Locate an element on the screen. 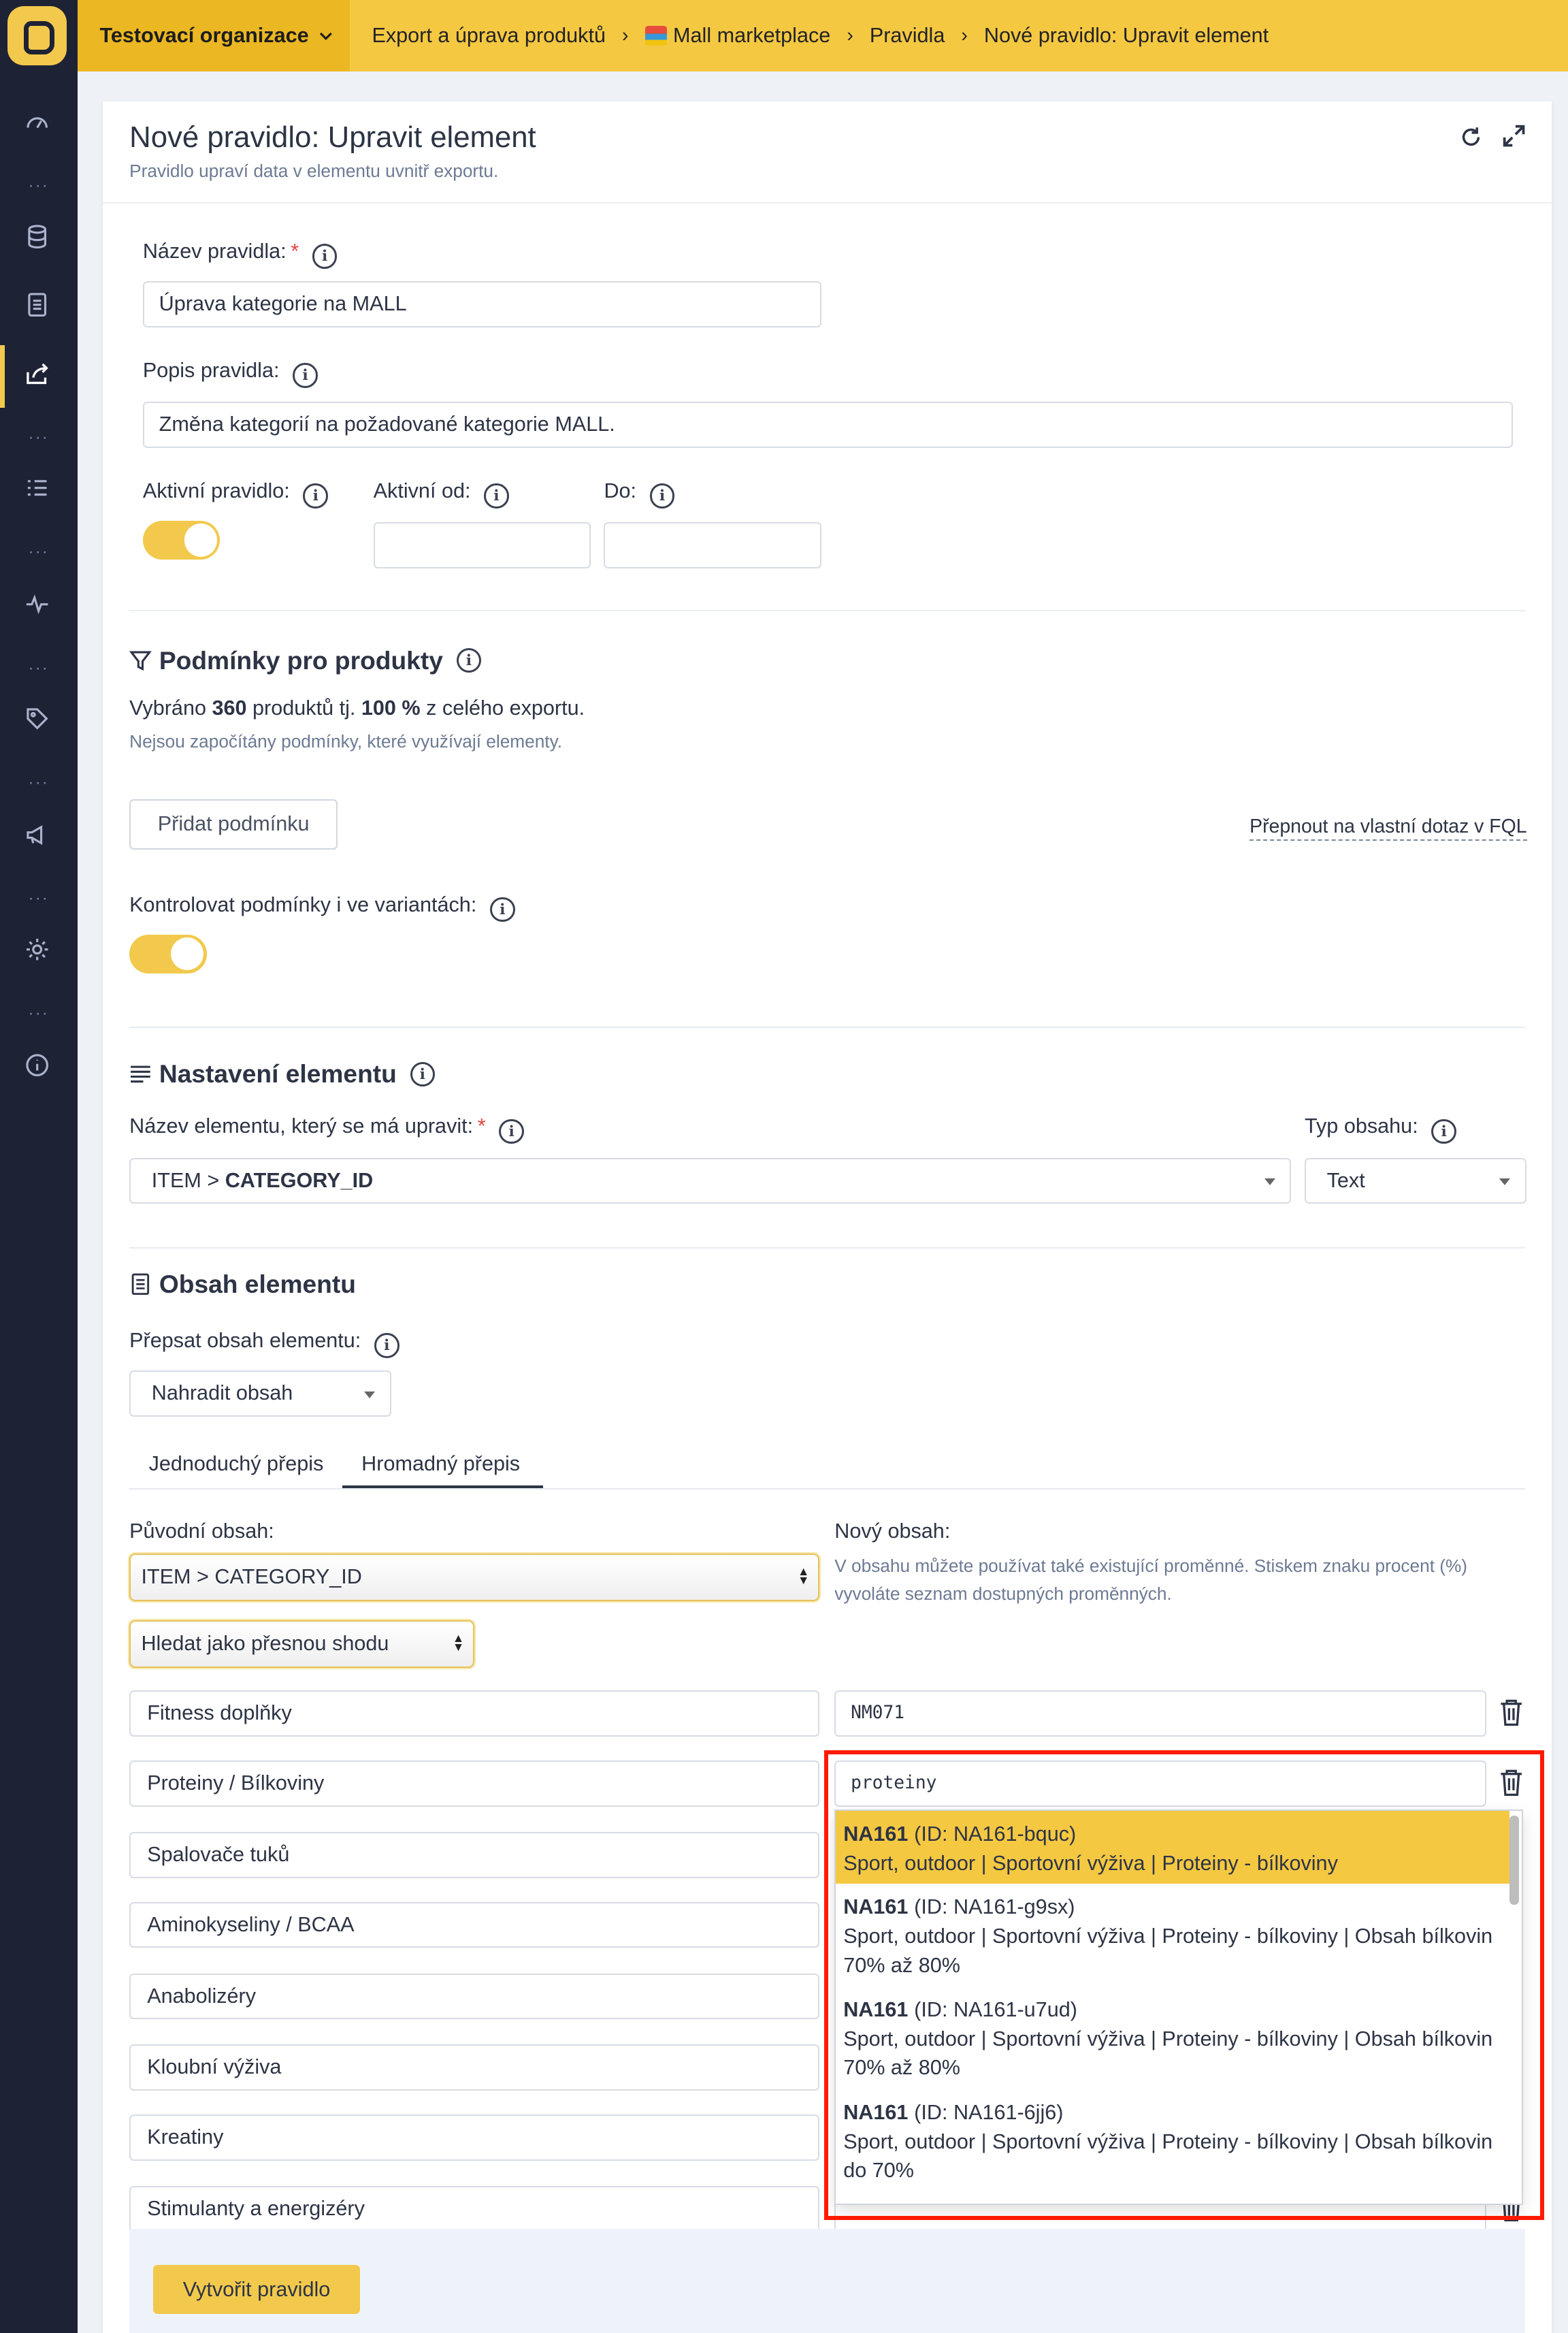 The height and width of the screenshot is (2333, 1568). match-mode-select: Hledat jako přesnou shodu ▲ ▼ is located at coordinates (302, 1644).